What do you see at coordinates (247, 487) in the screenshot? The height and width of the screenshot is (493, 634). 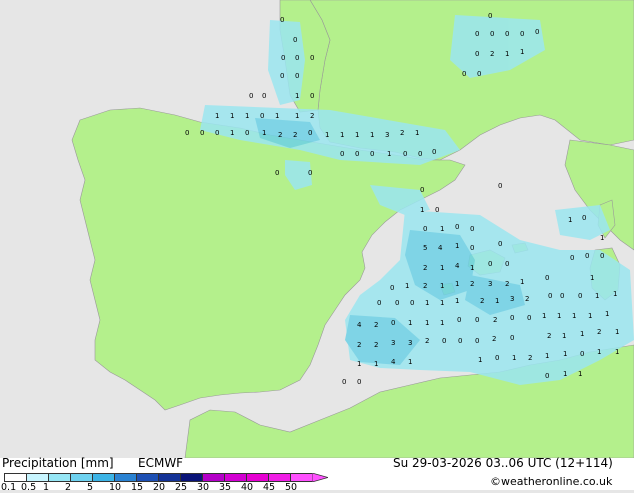 I see `scale-tick-label: 40` at bounding box center [247, 487].